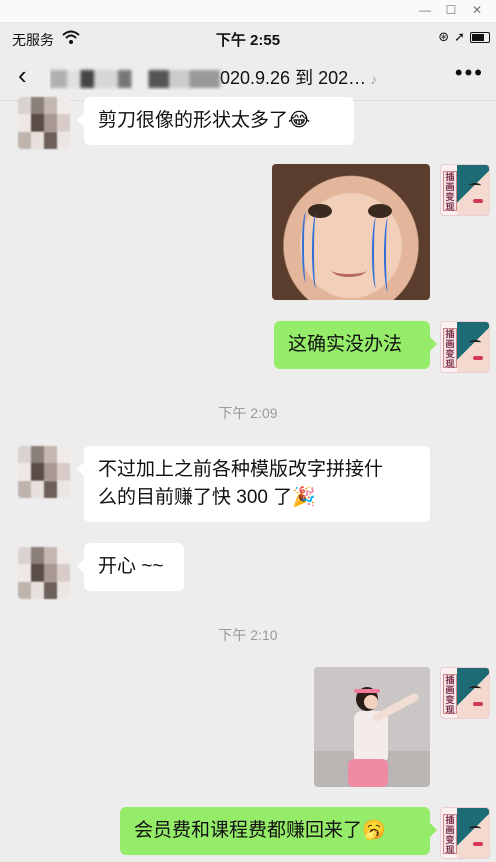  Describe the element at coordinates (451, 10) in the screenshot. I see `maximize-icon: ☐` at that location.